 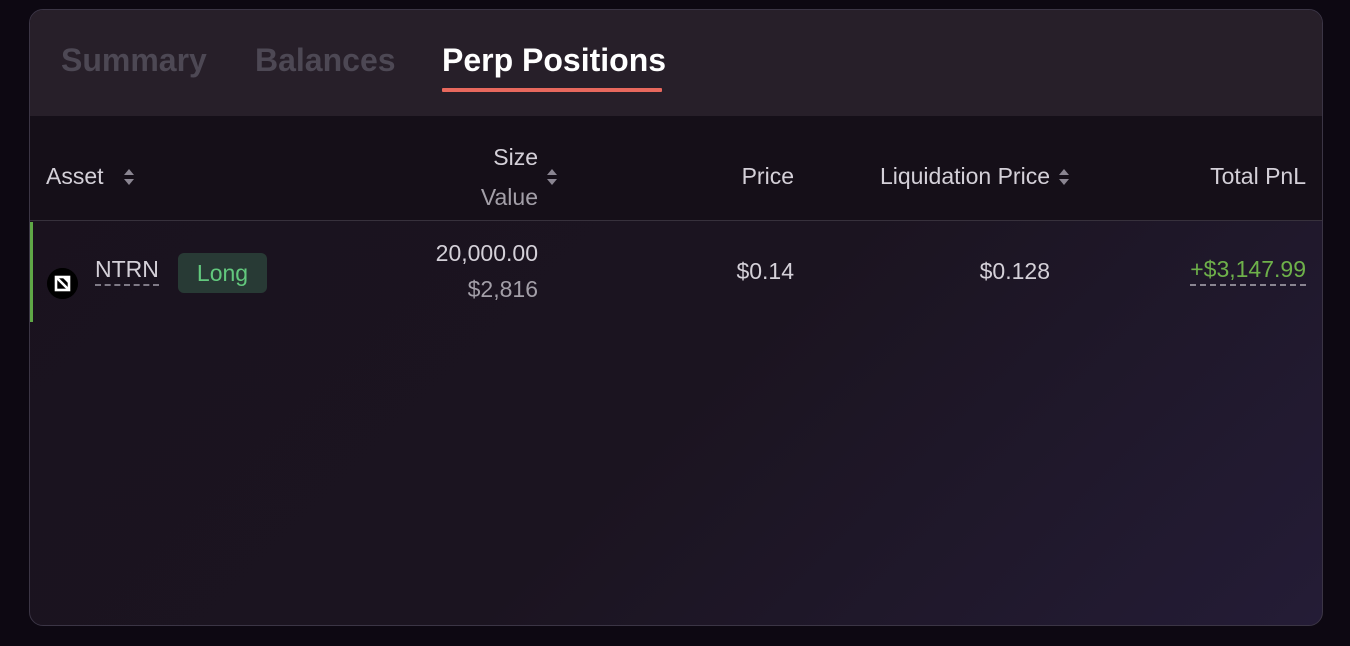 I want to click on column-header-price: Price, so click(x=767, y=176).